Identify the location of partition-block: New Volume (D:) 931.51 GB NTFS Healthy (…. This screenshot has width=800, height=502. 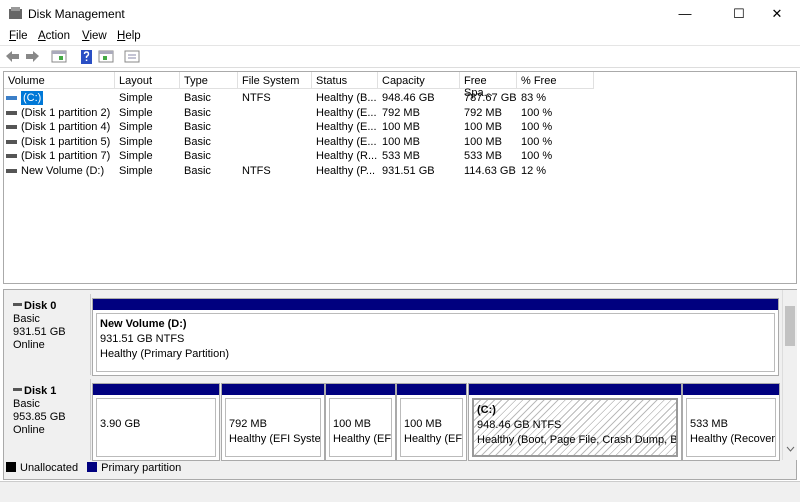
(435, 337).